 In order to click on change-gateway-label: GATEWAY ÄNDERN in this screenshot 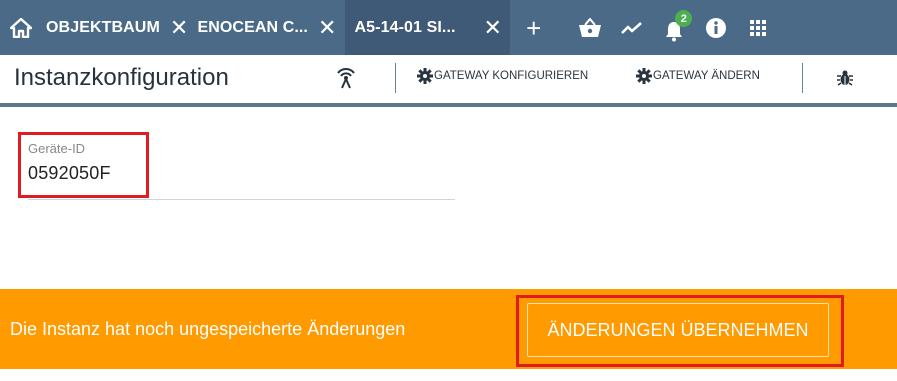, I will do `click(706, 76)`.